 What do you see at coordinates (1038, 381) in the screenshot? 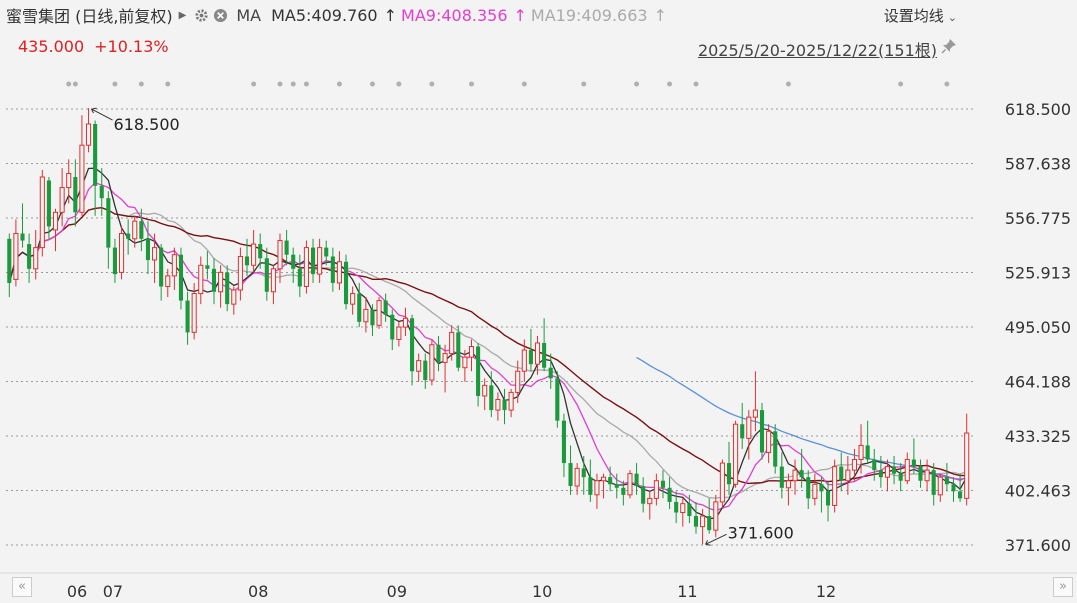
I see `y-tick-label: 464.188` at bounding box center [1038, 381].